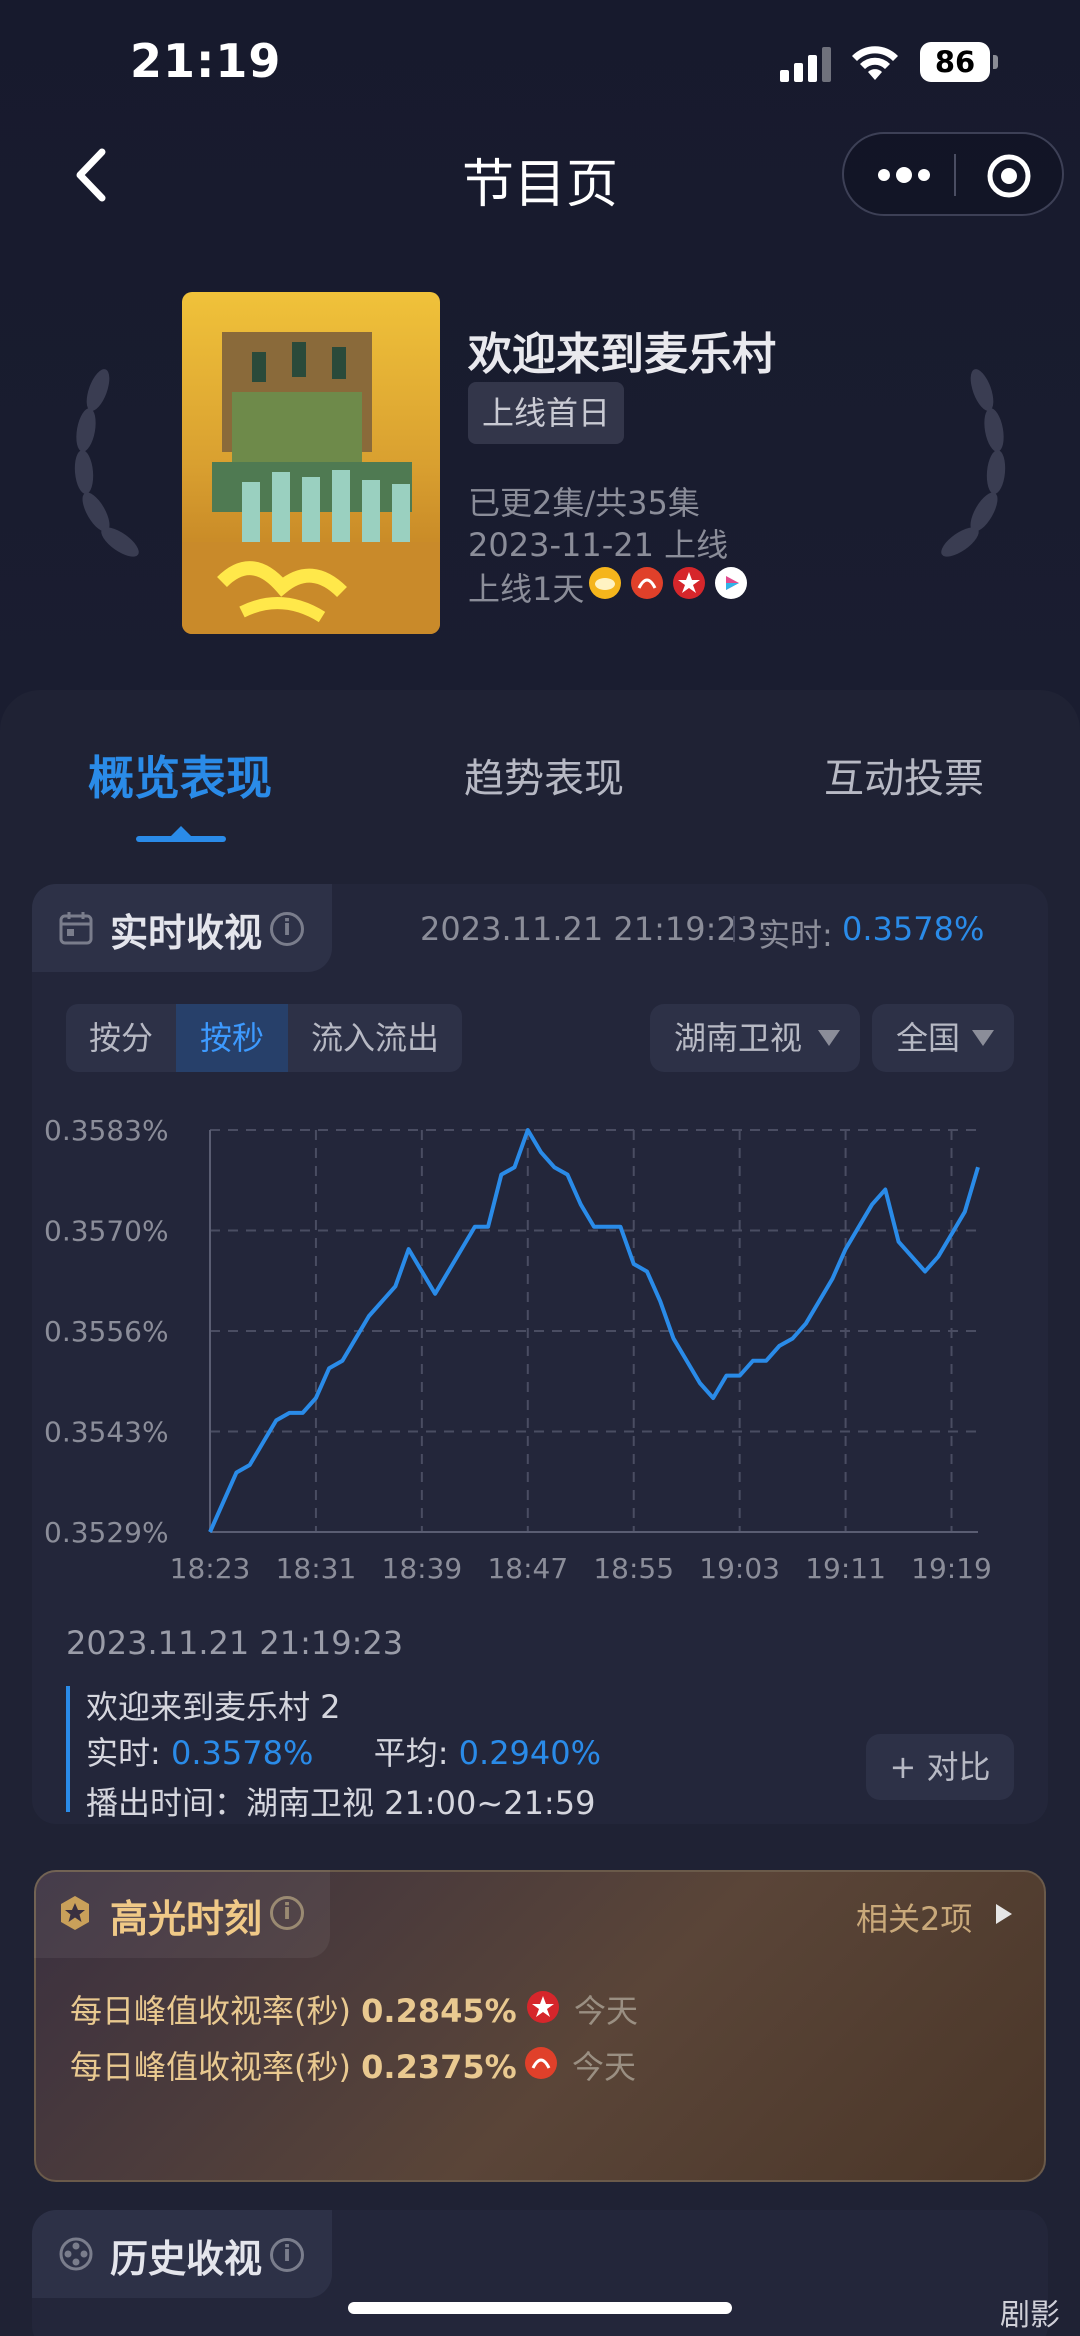  Describe the element at coordinates (633, 1568) in the screenshot. I see `x-tick-label: 18:55` at that location.